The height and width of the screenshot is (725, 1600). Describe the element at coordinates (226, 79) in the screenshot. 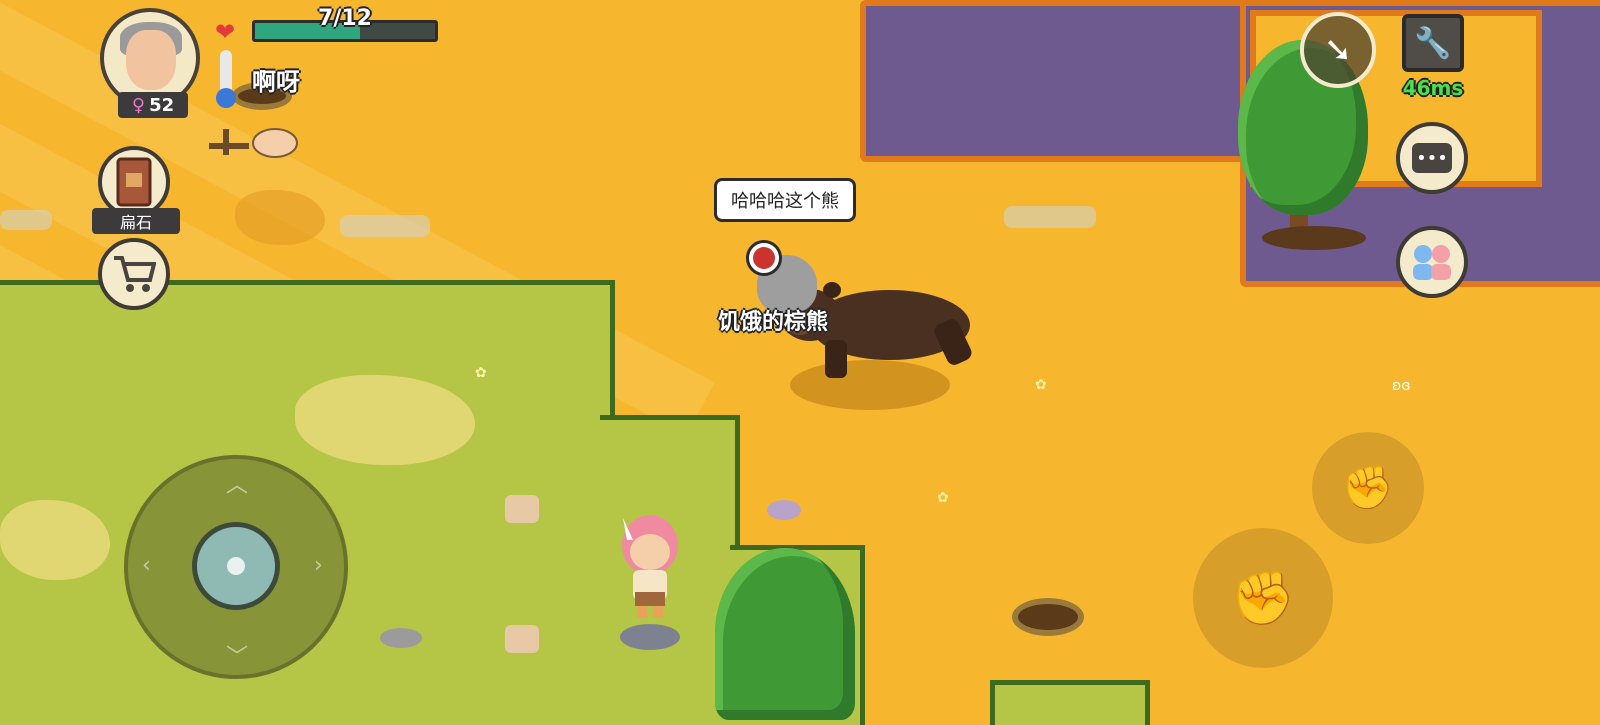

I see `thermometer-icon` at that location.